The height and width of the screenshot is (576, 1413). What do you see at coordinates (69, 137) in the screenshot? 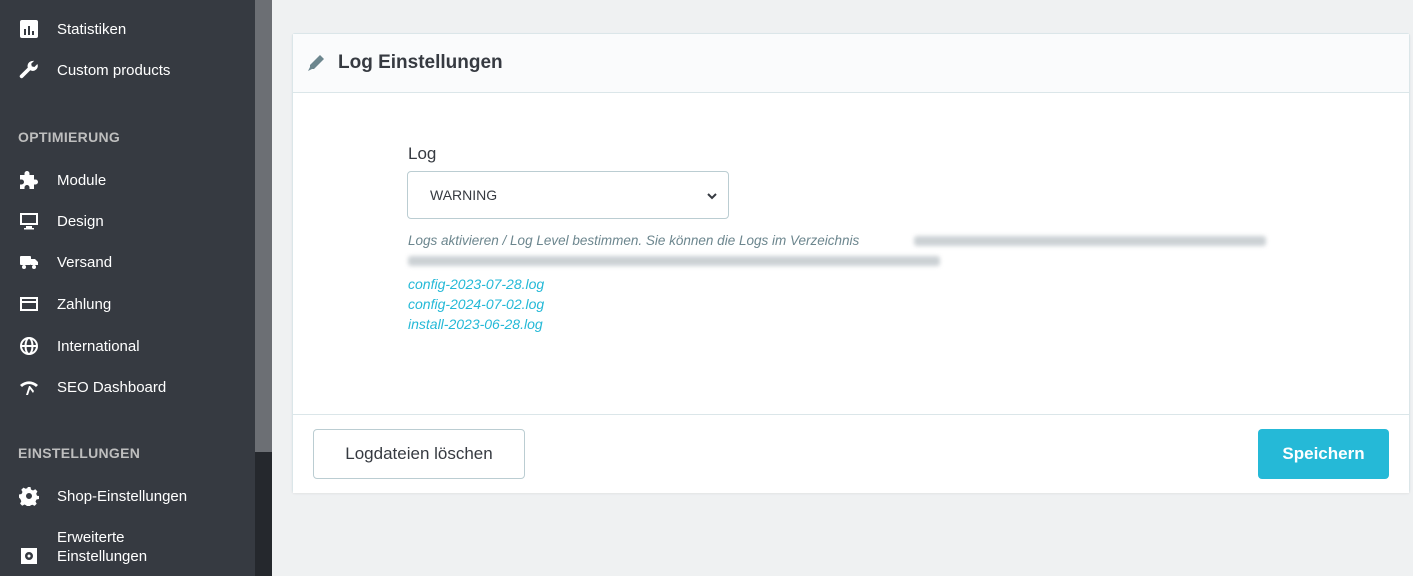
I see `section-title-optimierung: OPTIMIERUNG` at bounding box center [69, 137].